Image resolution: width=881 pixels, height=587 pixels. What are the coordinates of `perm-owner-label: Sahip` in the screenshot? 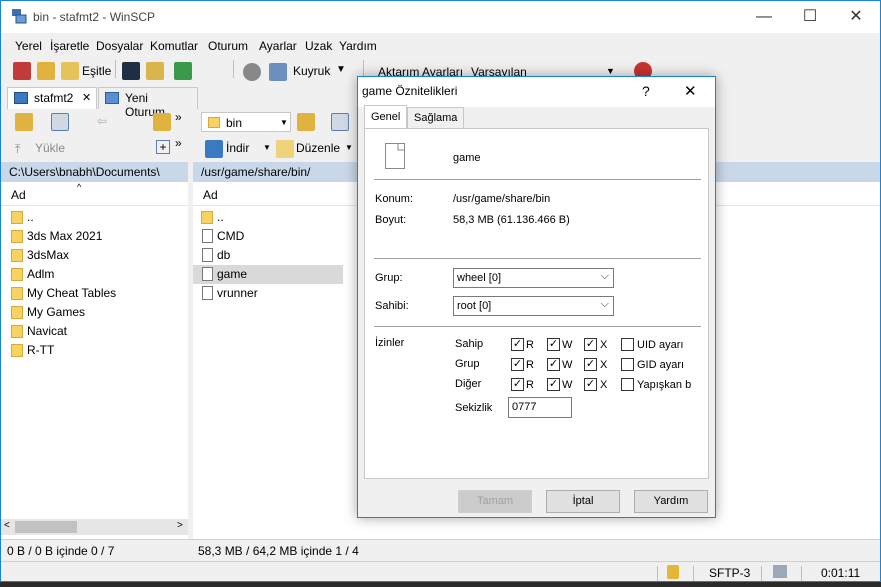 It's located at (469, 344).